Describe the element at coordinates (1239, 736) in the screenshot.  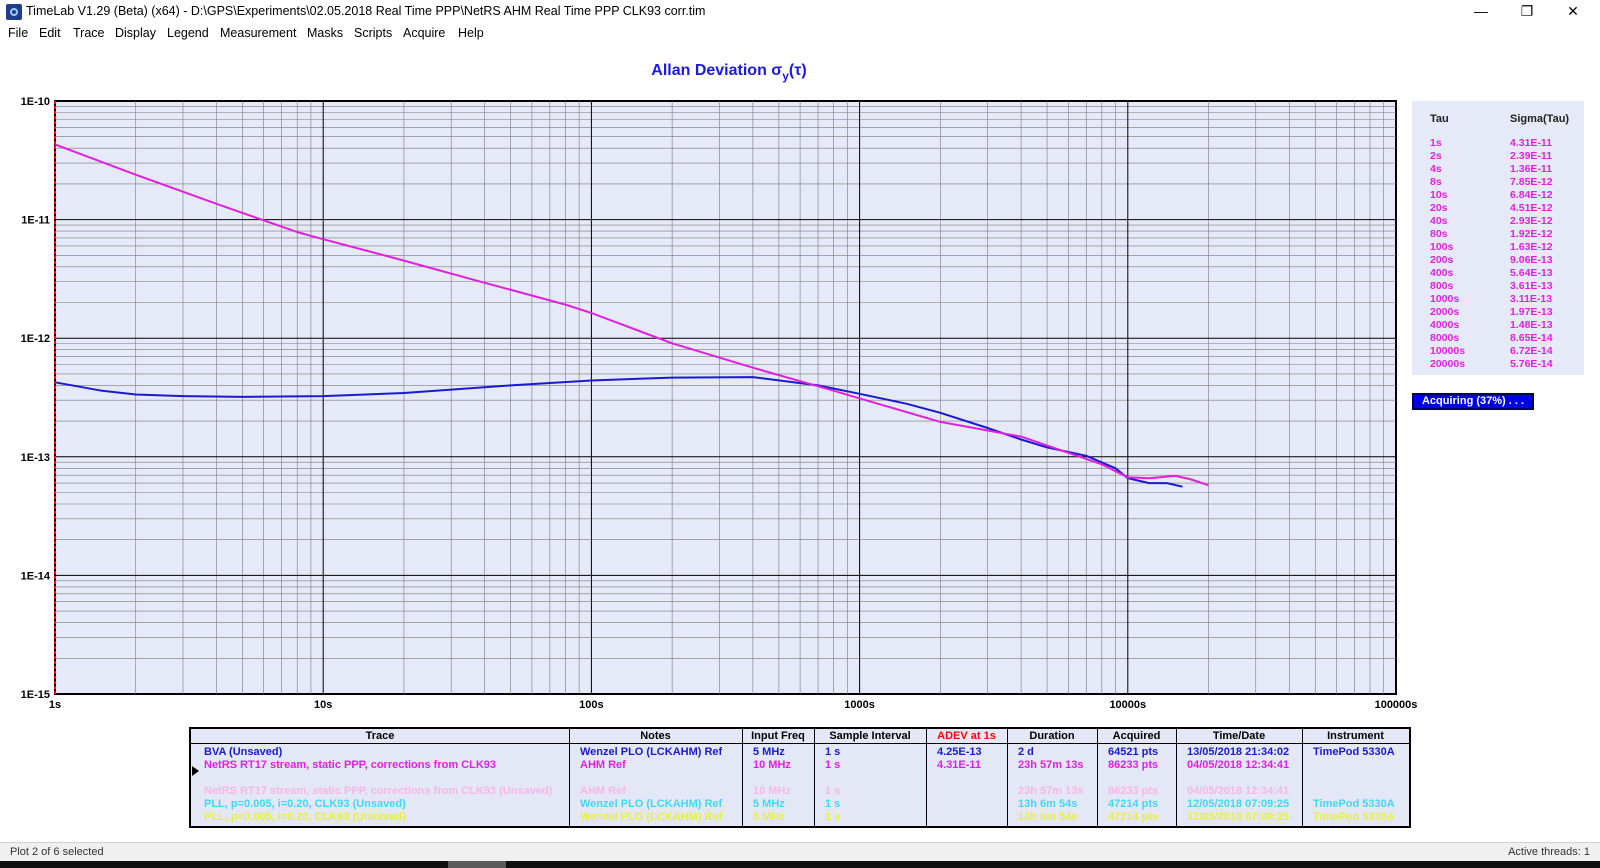
I see `table-header: Time/Date` at that location.